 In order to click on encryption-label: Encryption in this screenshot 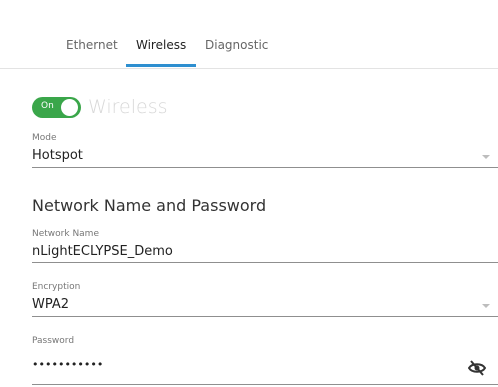, I will do `click(56, 287)`.